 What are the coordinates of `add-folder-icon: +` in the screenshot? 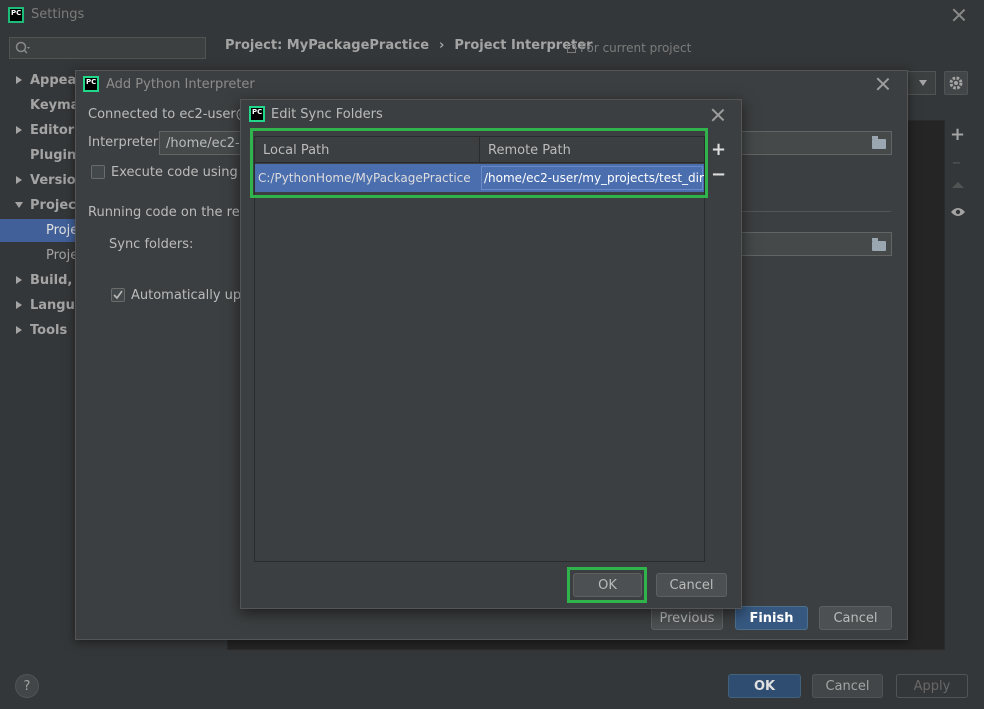 It's located at (718, 149).